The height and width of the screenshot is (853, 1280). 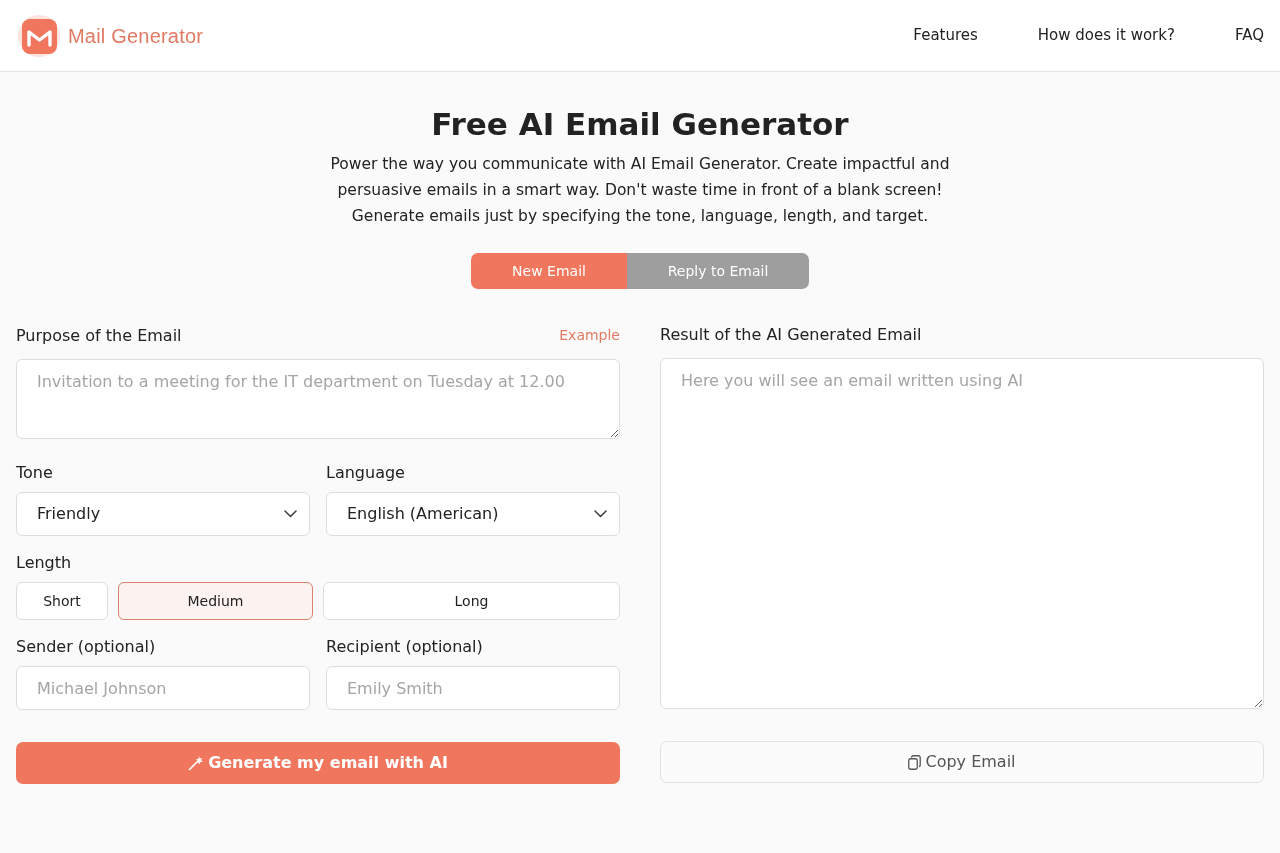 What do you see at coordinates (405, 647) in the screenshot?
I see `recipient-label: Recipient (optional)` at bounding box center [405, 647].